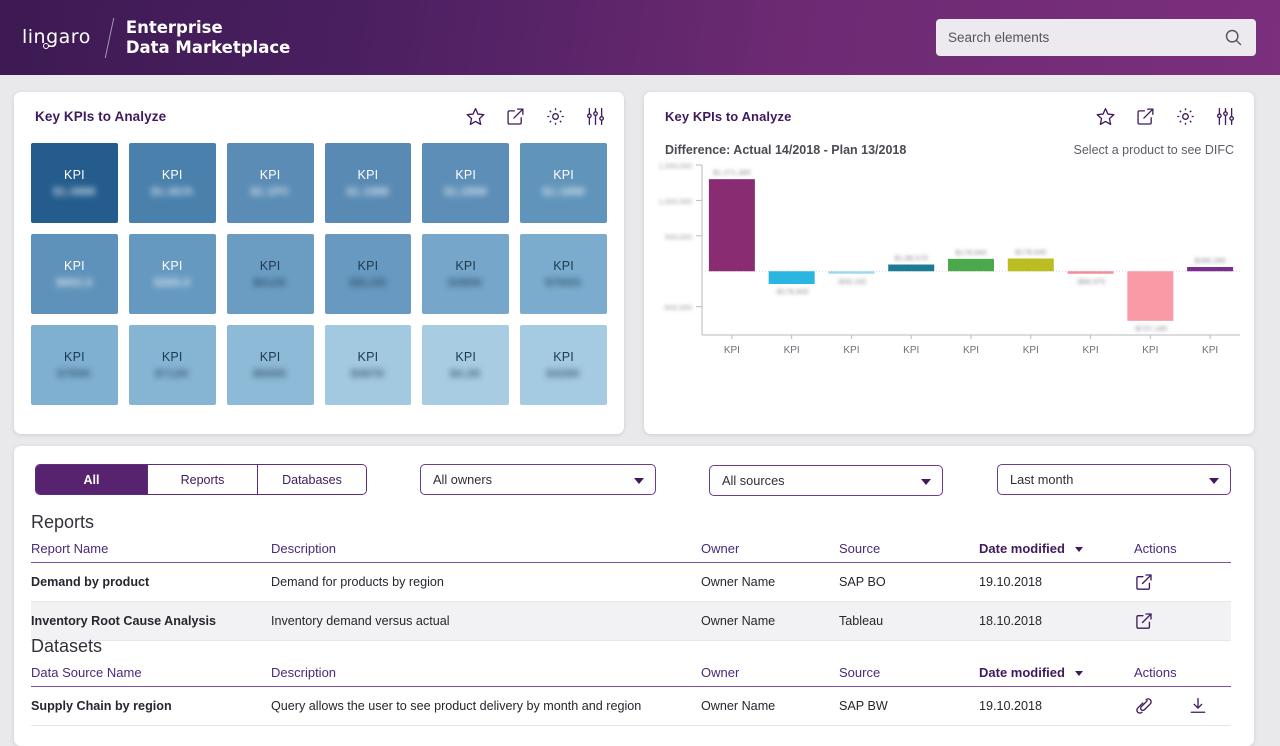 Image resolution: width=1280 pixels, height=746 pixels. What do you see at coordinates (753, 480) in the screenshot?
I see `sources-dropdown-value: All sources` at bounding box center [753, 480].